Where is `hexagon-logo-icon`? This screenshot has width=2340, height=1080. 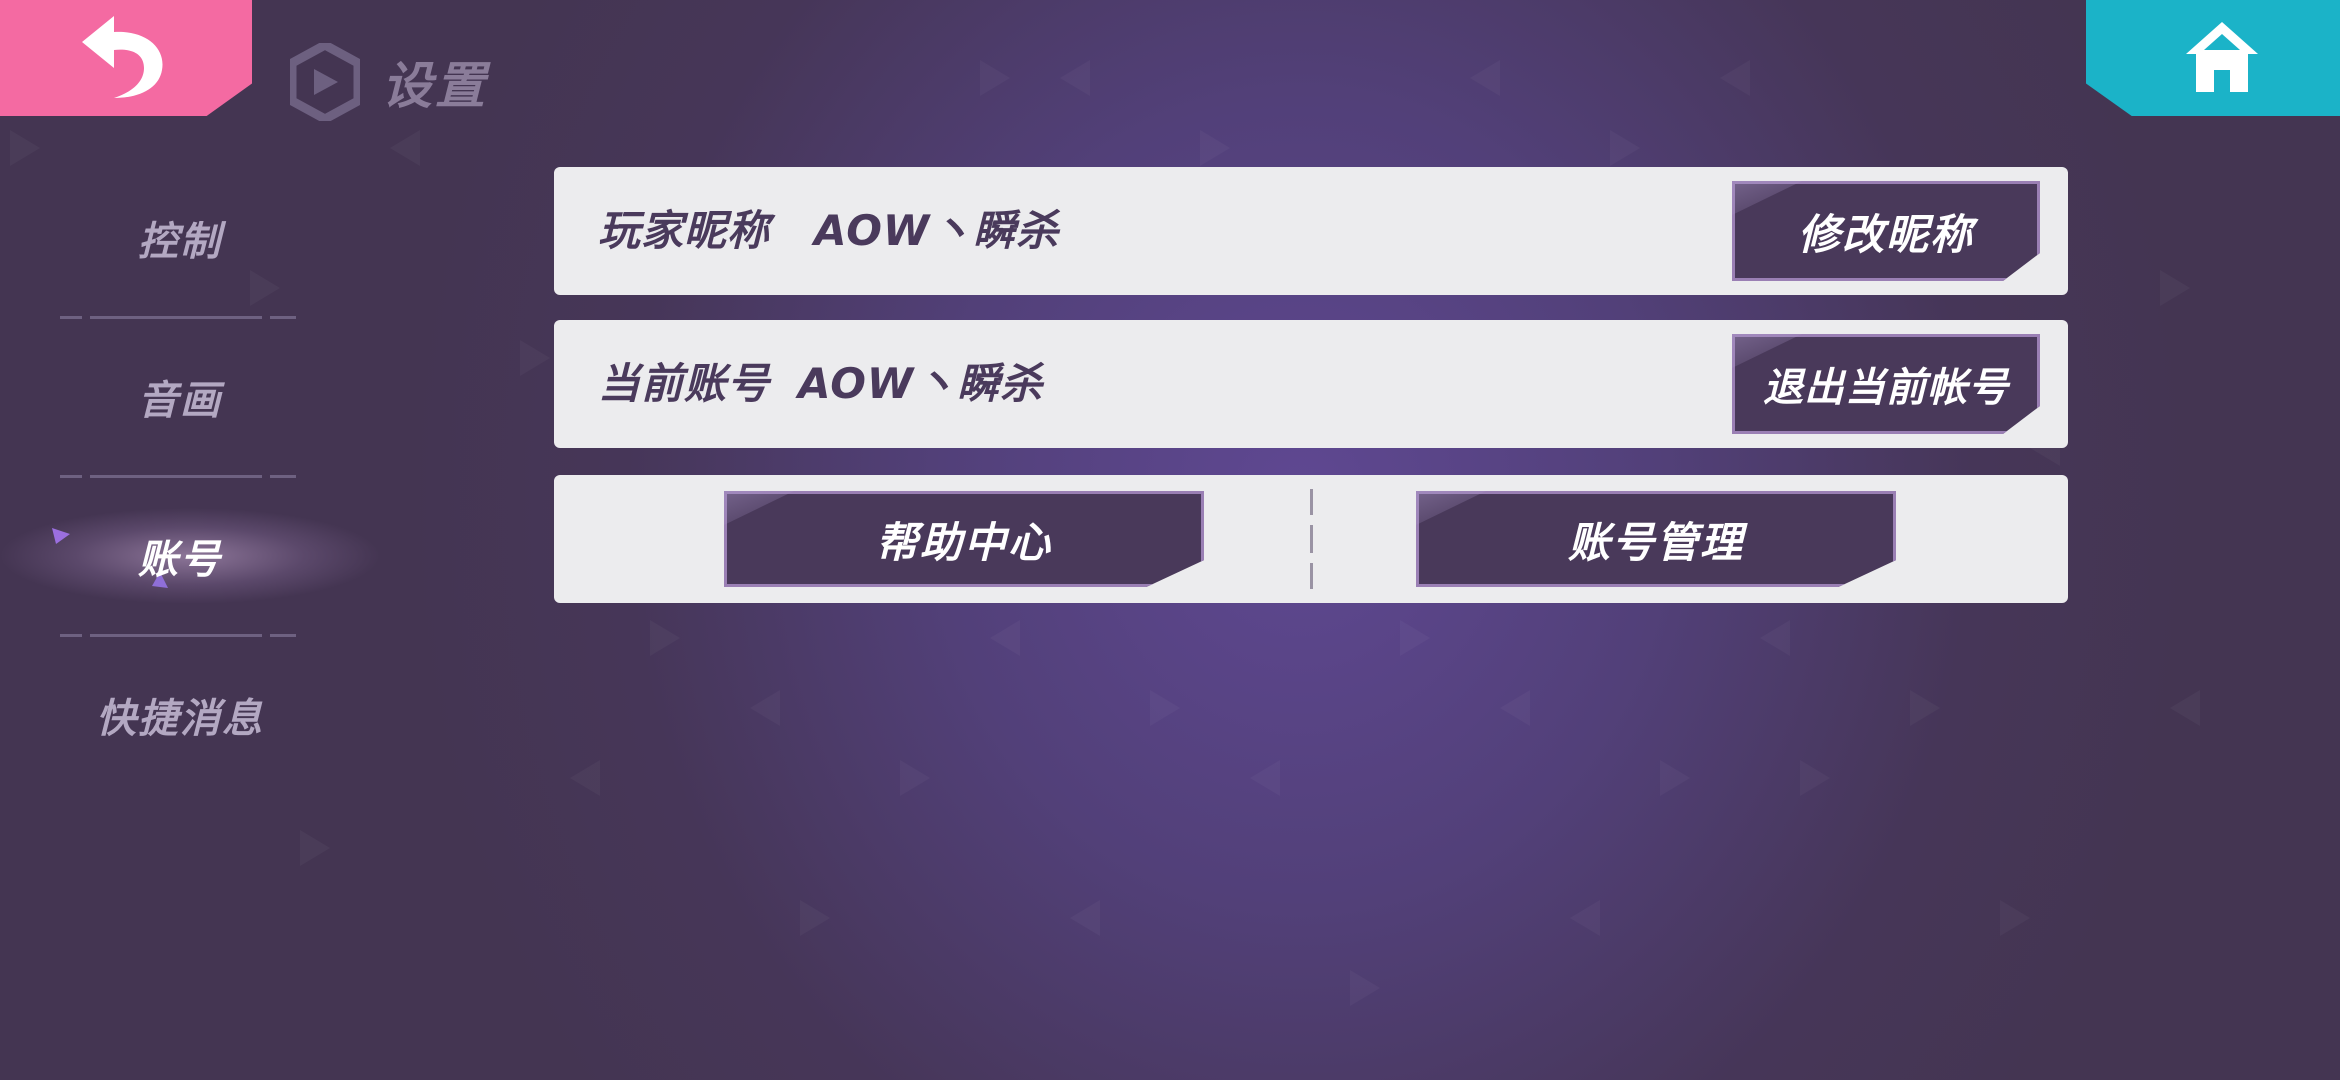
hexagon-logo-icon is located at coordinates (325, 82).